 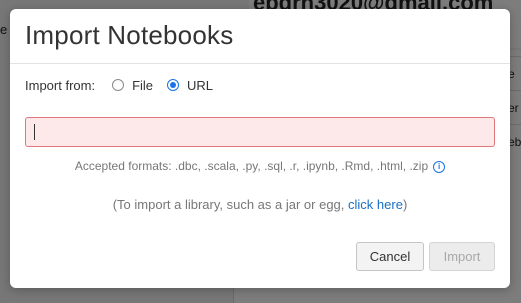 What do you see at coordinates (118, 85) in the screenshot?
I see `radio-file-button` at bounding box center [118, 85].